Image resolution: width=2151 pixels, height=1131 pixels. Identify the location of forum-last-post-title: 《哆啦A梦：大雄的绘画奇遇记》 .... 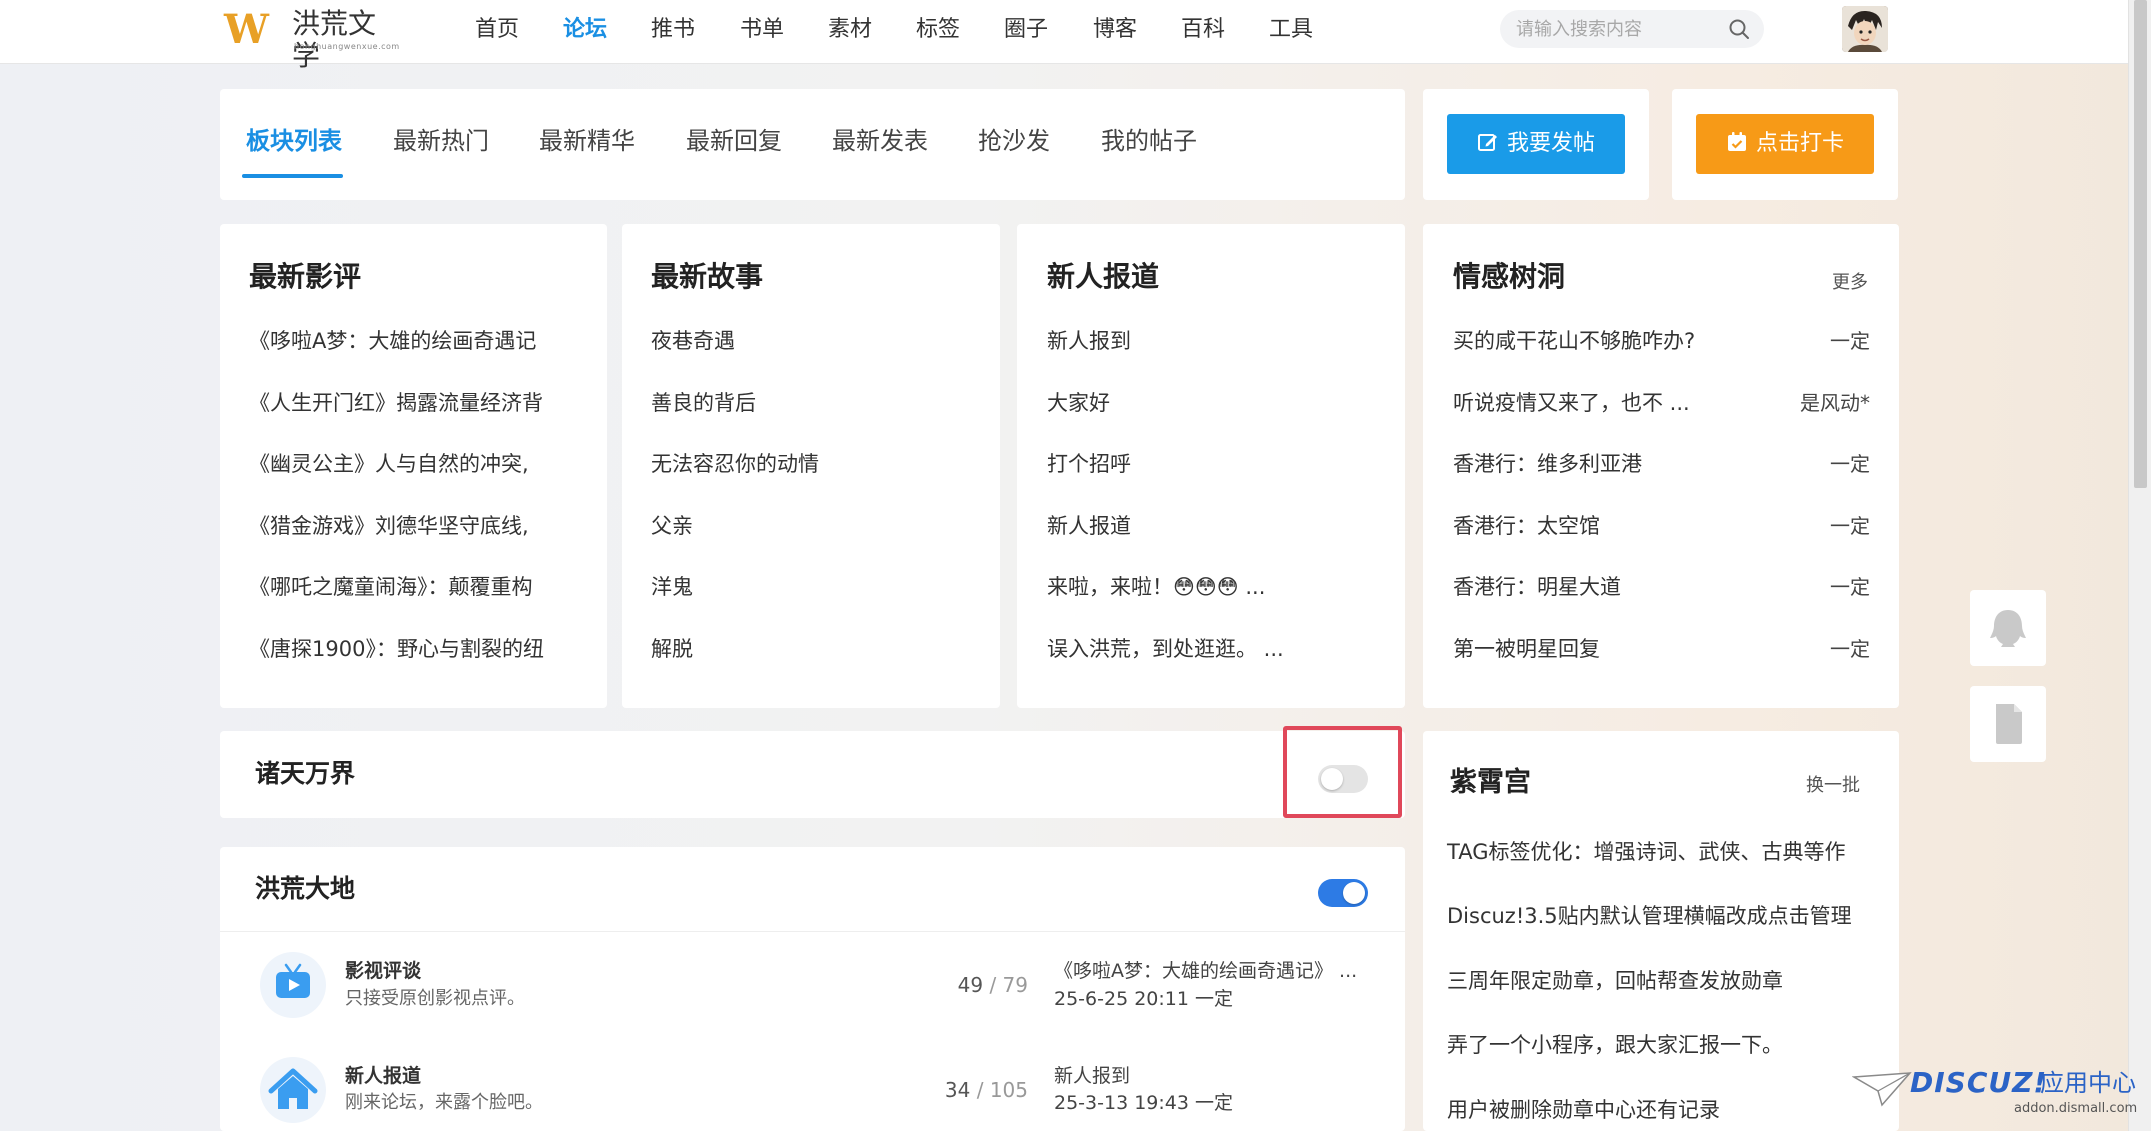
(1205, 971).